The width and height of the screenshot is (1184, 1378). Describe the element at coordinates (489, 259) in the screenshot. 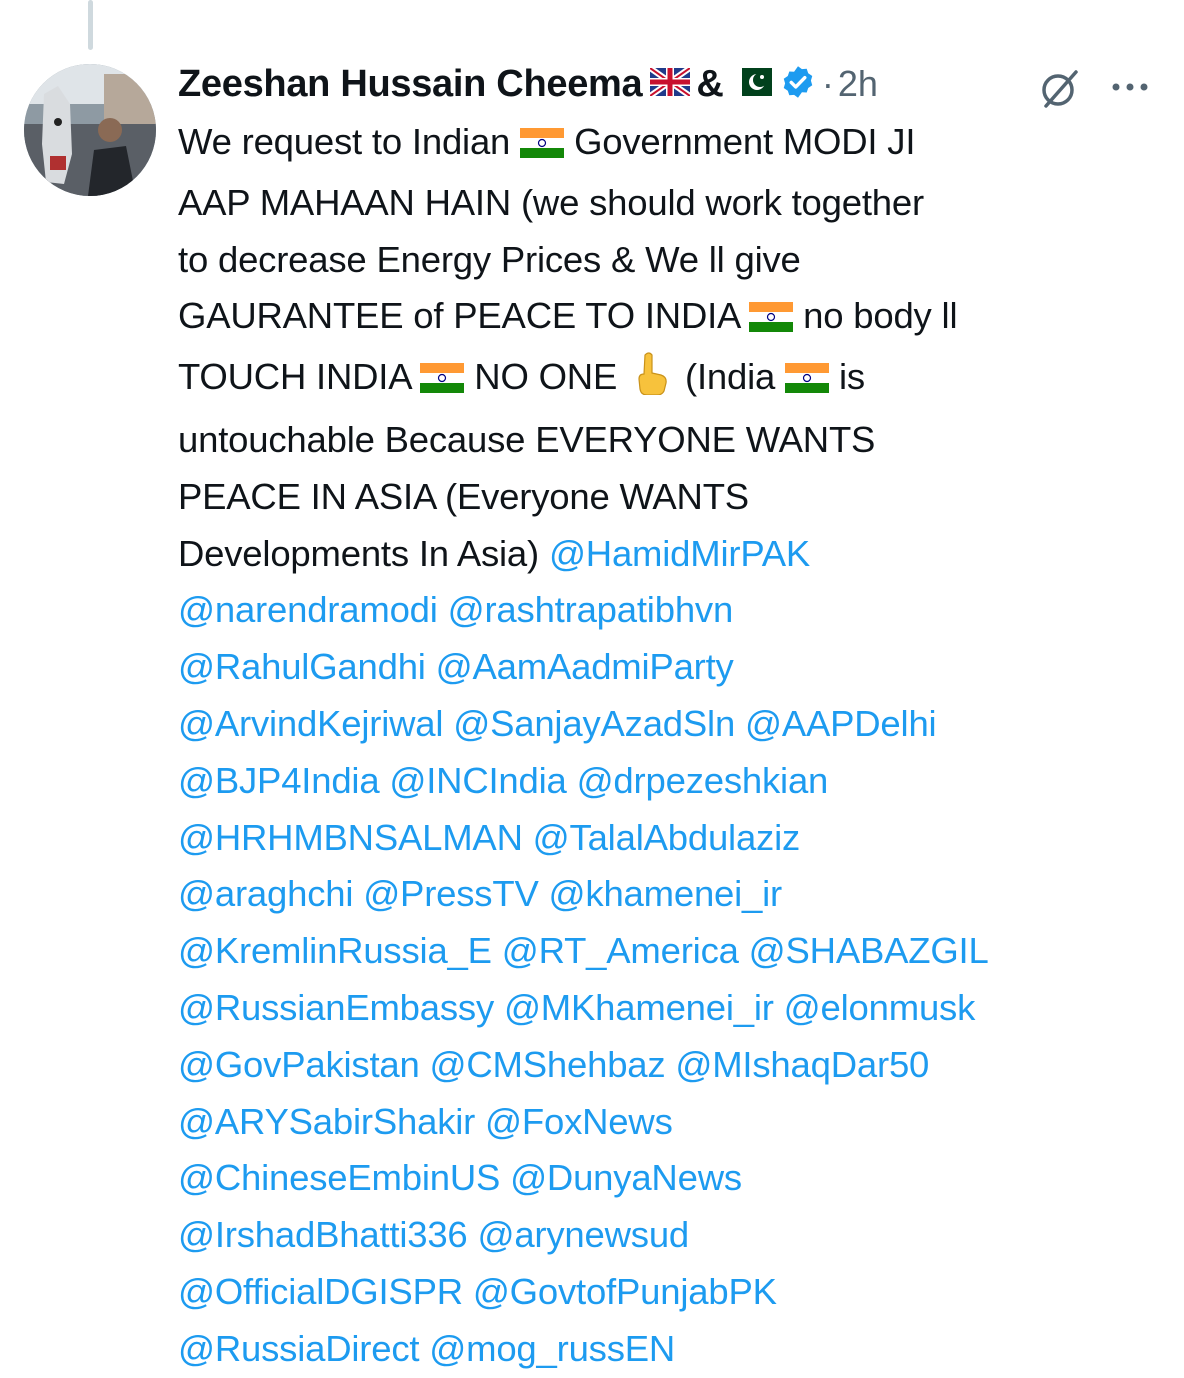

I see `tweet-line: to decrease Energy Prices & We ll give` at that location.